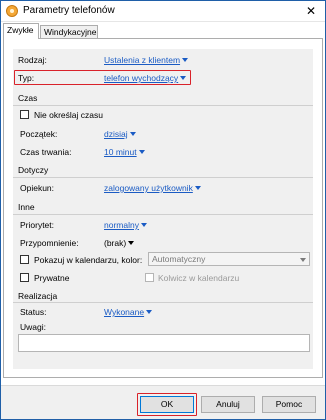 Image resolution: width=326 pixels, height=420 pixels. Describe the element at coordinates (124, 312) in the screenshot. I see `status-value: Wykonane` at that location.